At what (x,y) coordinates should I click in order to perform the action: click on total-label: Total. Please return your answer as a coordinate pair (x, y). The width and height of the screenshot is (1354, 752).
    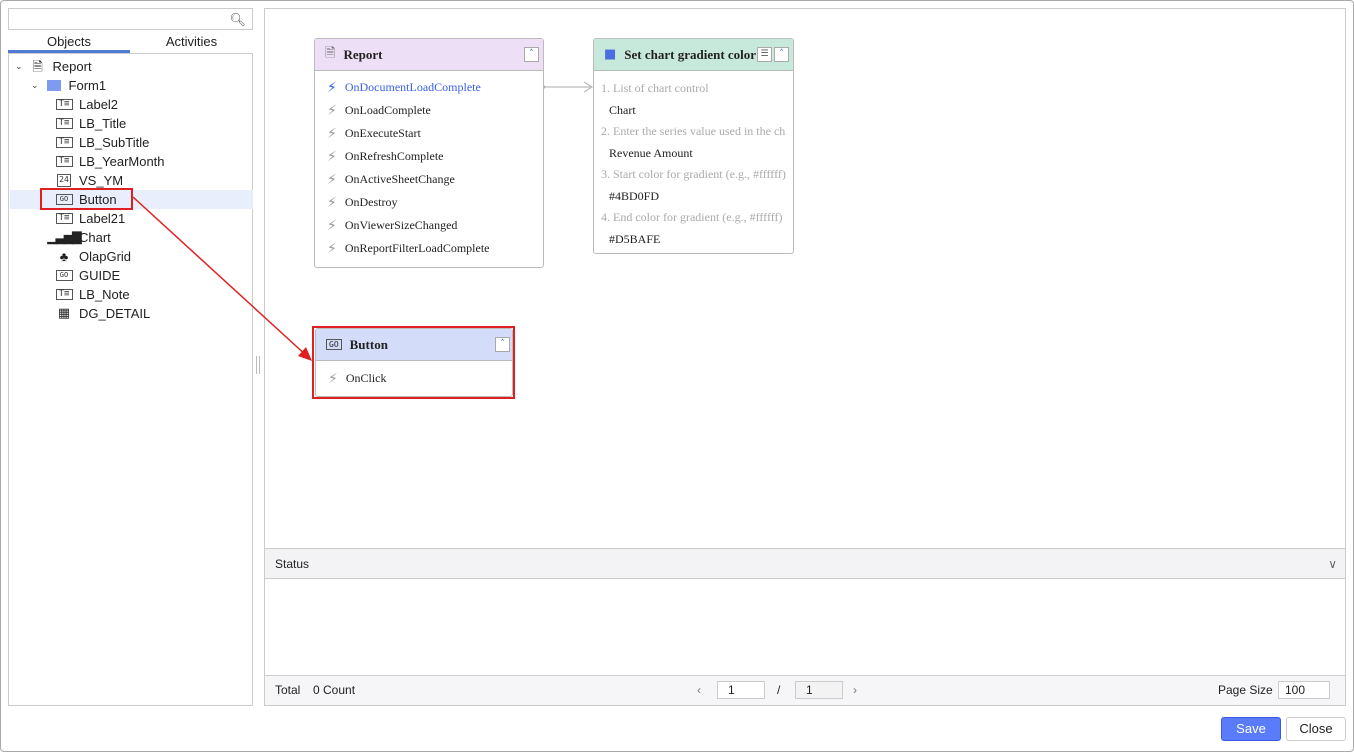
    Looking at the image, I should click on (288, 690).